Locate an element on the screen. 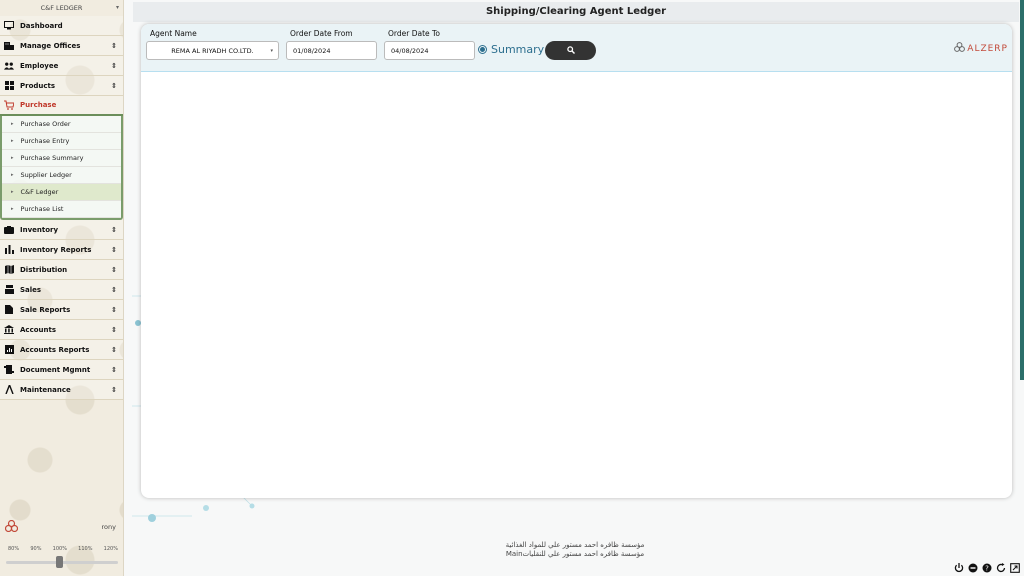  cart-icon is located at coordinates (9, 105).